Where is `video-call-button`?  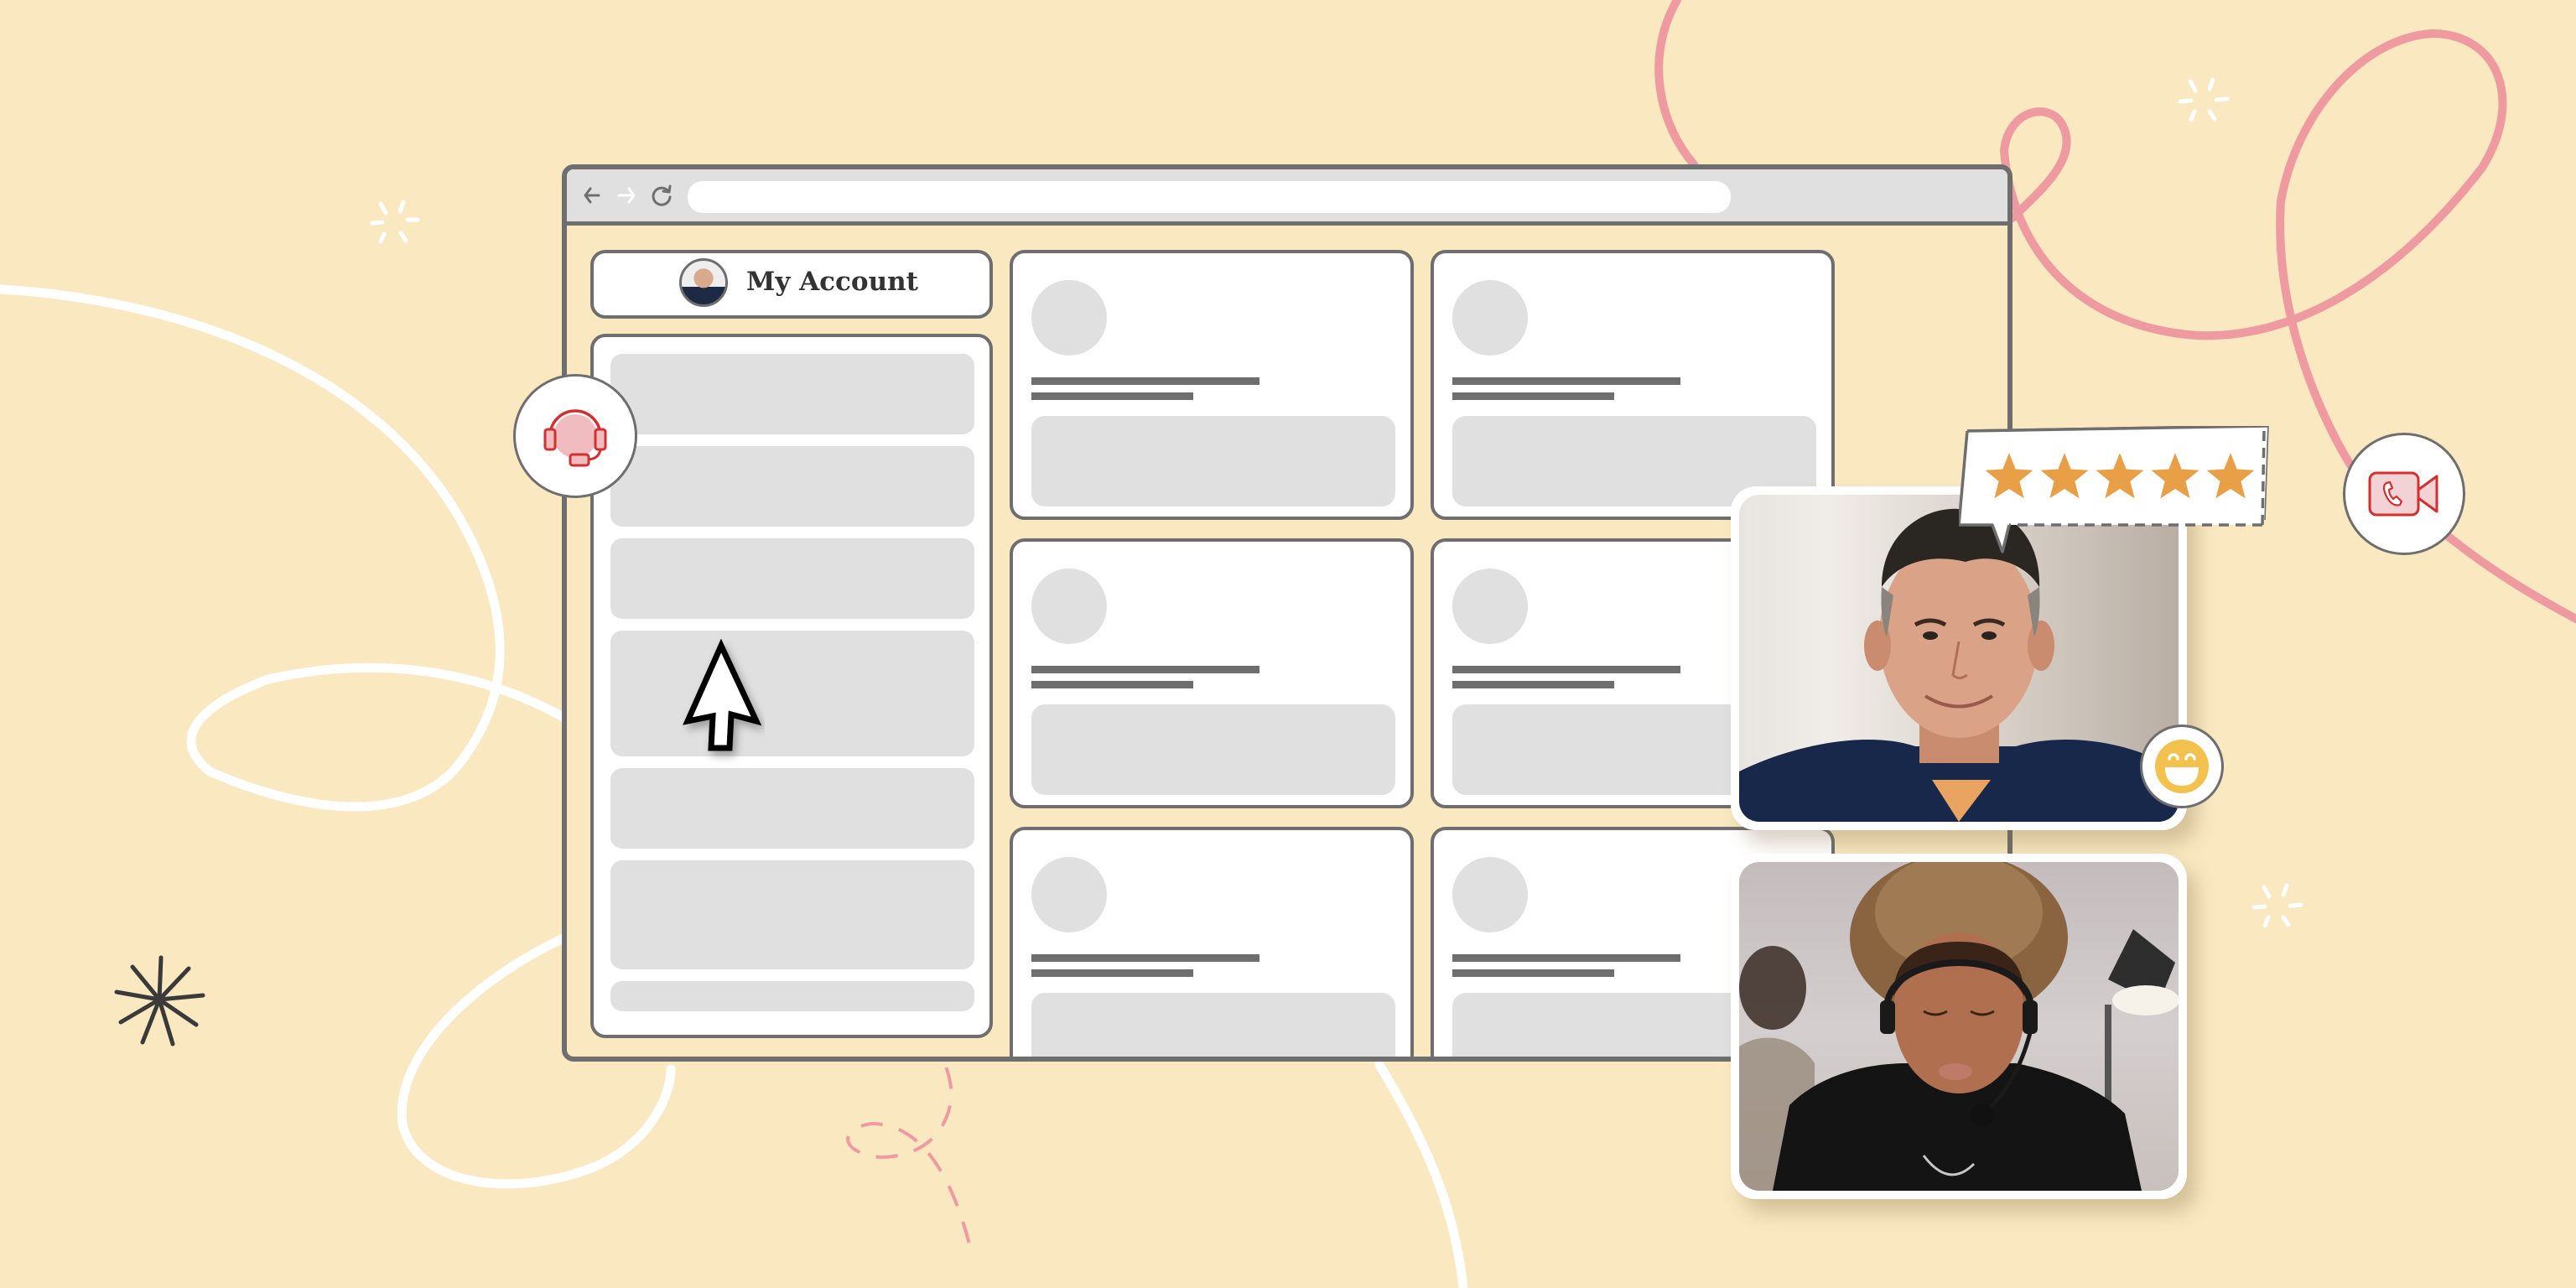
video-call-button is located at coordinates (2404, 494).